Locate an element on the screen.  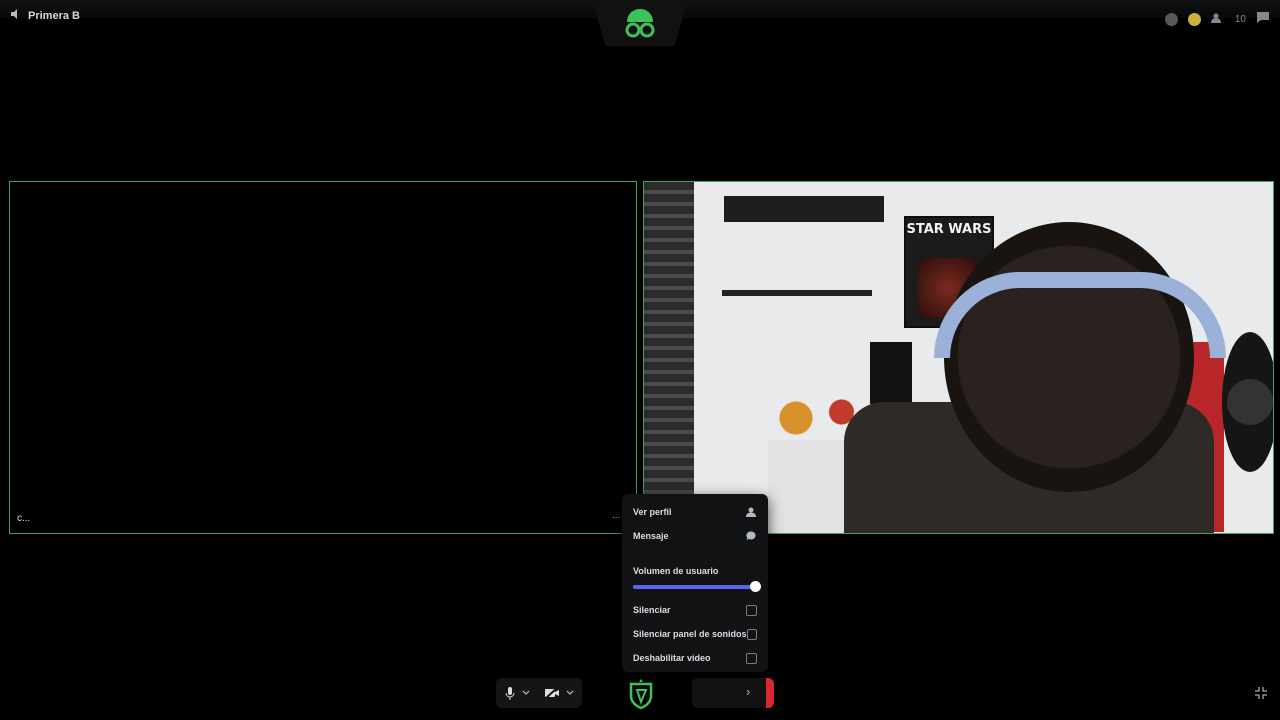
activity-button is located at coordinates (641, 694).